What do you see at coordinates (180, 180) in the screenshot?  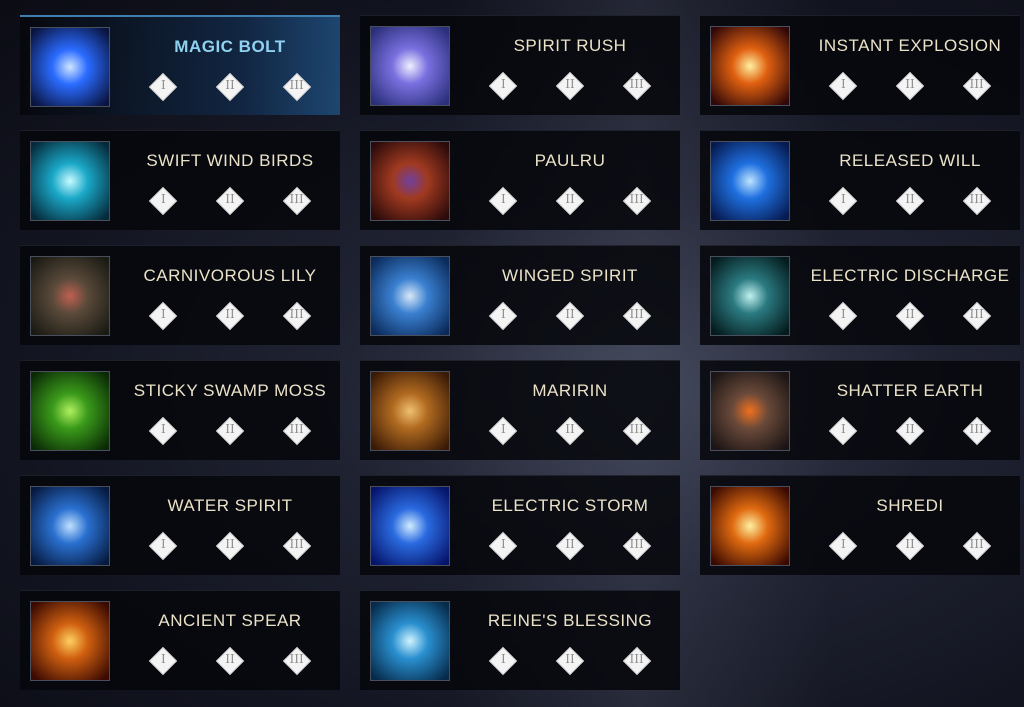 I see `skill-card: SWIFT WIND BIRDS I II III` at bounding box center [180, 180].